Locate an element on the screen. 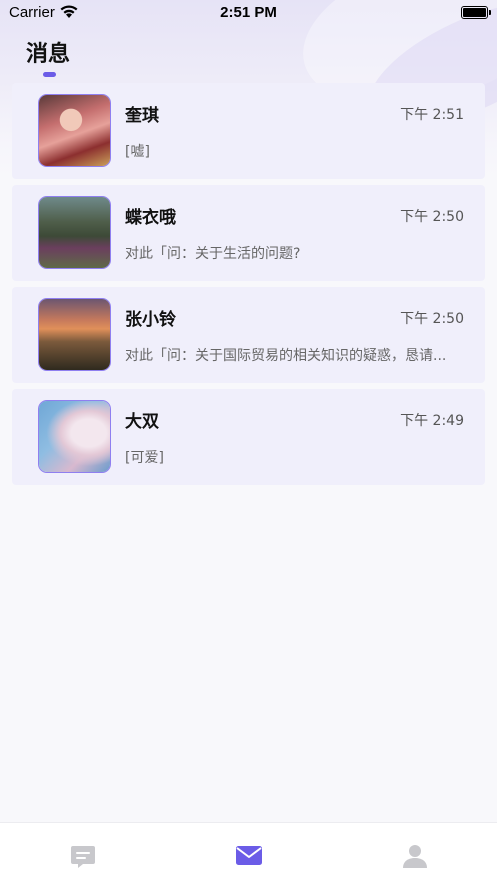  conversation-item: 奎琪 下午 2:51 [嘘] is located at coordinates (248, 131).